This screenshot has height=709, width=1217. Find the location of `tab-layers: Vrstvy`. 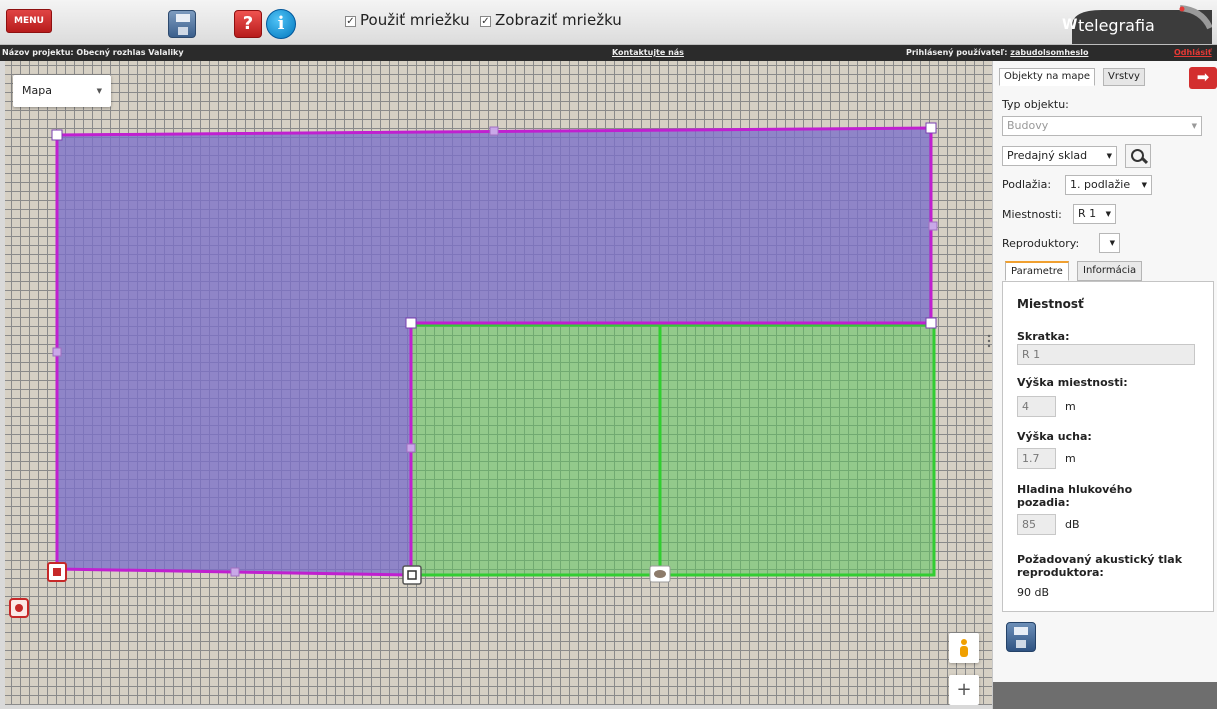

tab-layers: Vrstvy is located at coordinates (1124, 77).